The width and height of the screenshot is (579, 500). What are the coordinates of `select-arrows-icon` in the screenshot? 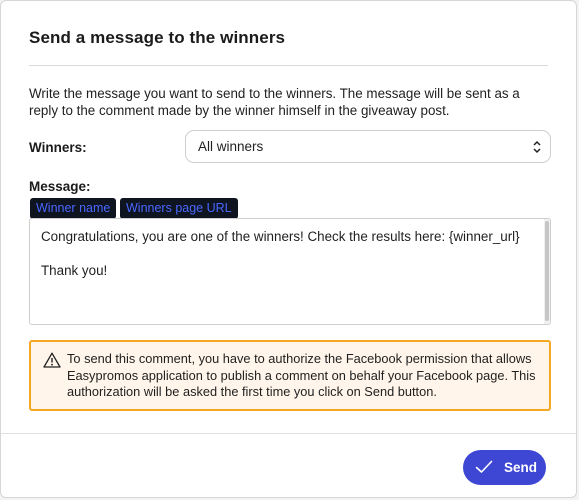 It's located at (537, 147).